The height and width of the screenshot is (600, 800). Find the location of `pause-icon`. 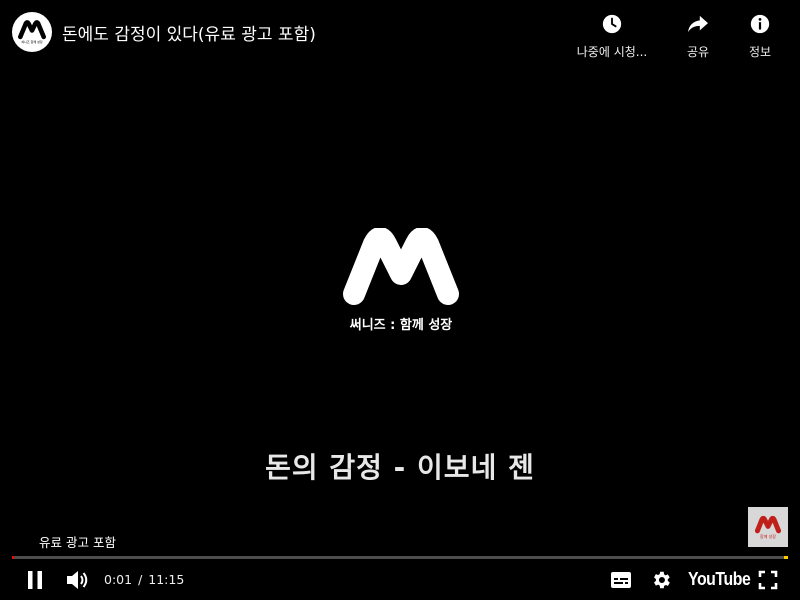

pause-icon is located at coordinates (35, 580).